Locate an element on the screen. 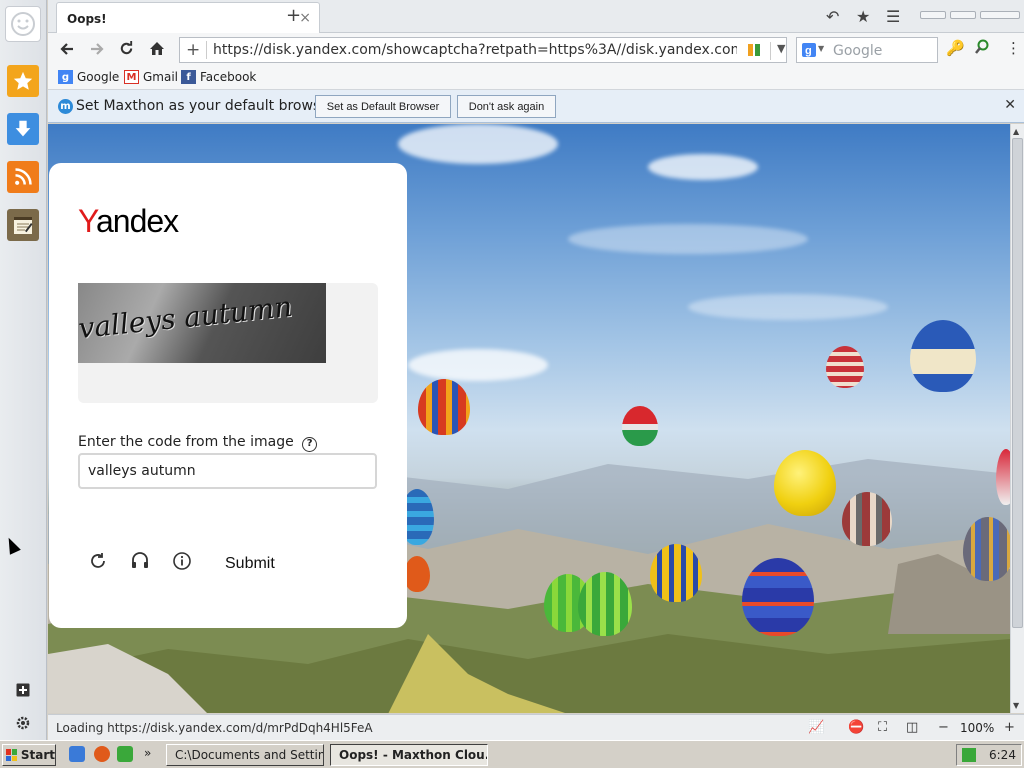 This screenshot has width=1024, height=768. google-search-icon: g is located at coordinates (809, 50).